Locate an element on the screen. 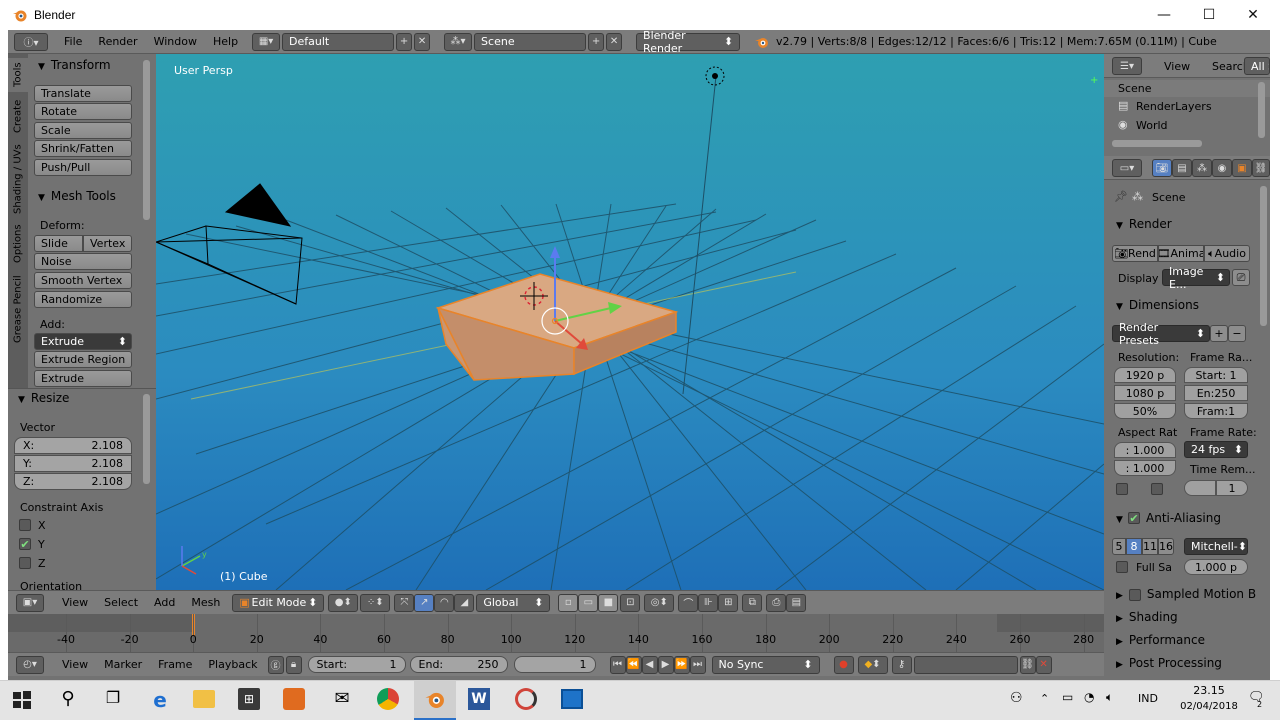  chrome-icon is located at coordinates (388, 699).